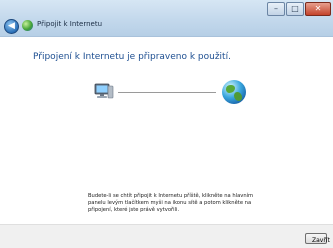  I want to click on back-button: ◀, so click(11, 26).